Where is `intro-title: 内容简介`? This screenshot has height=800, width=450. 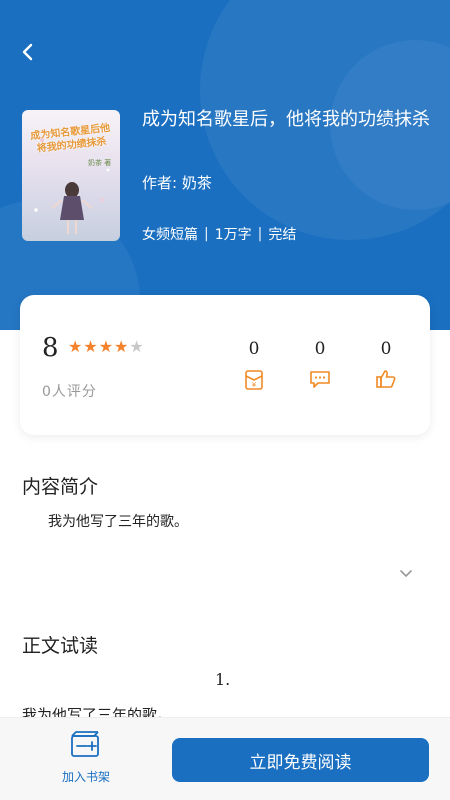
intro-title: 内容简介 is located at coordinates (60, 487).